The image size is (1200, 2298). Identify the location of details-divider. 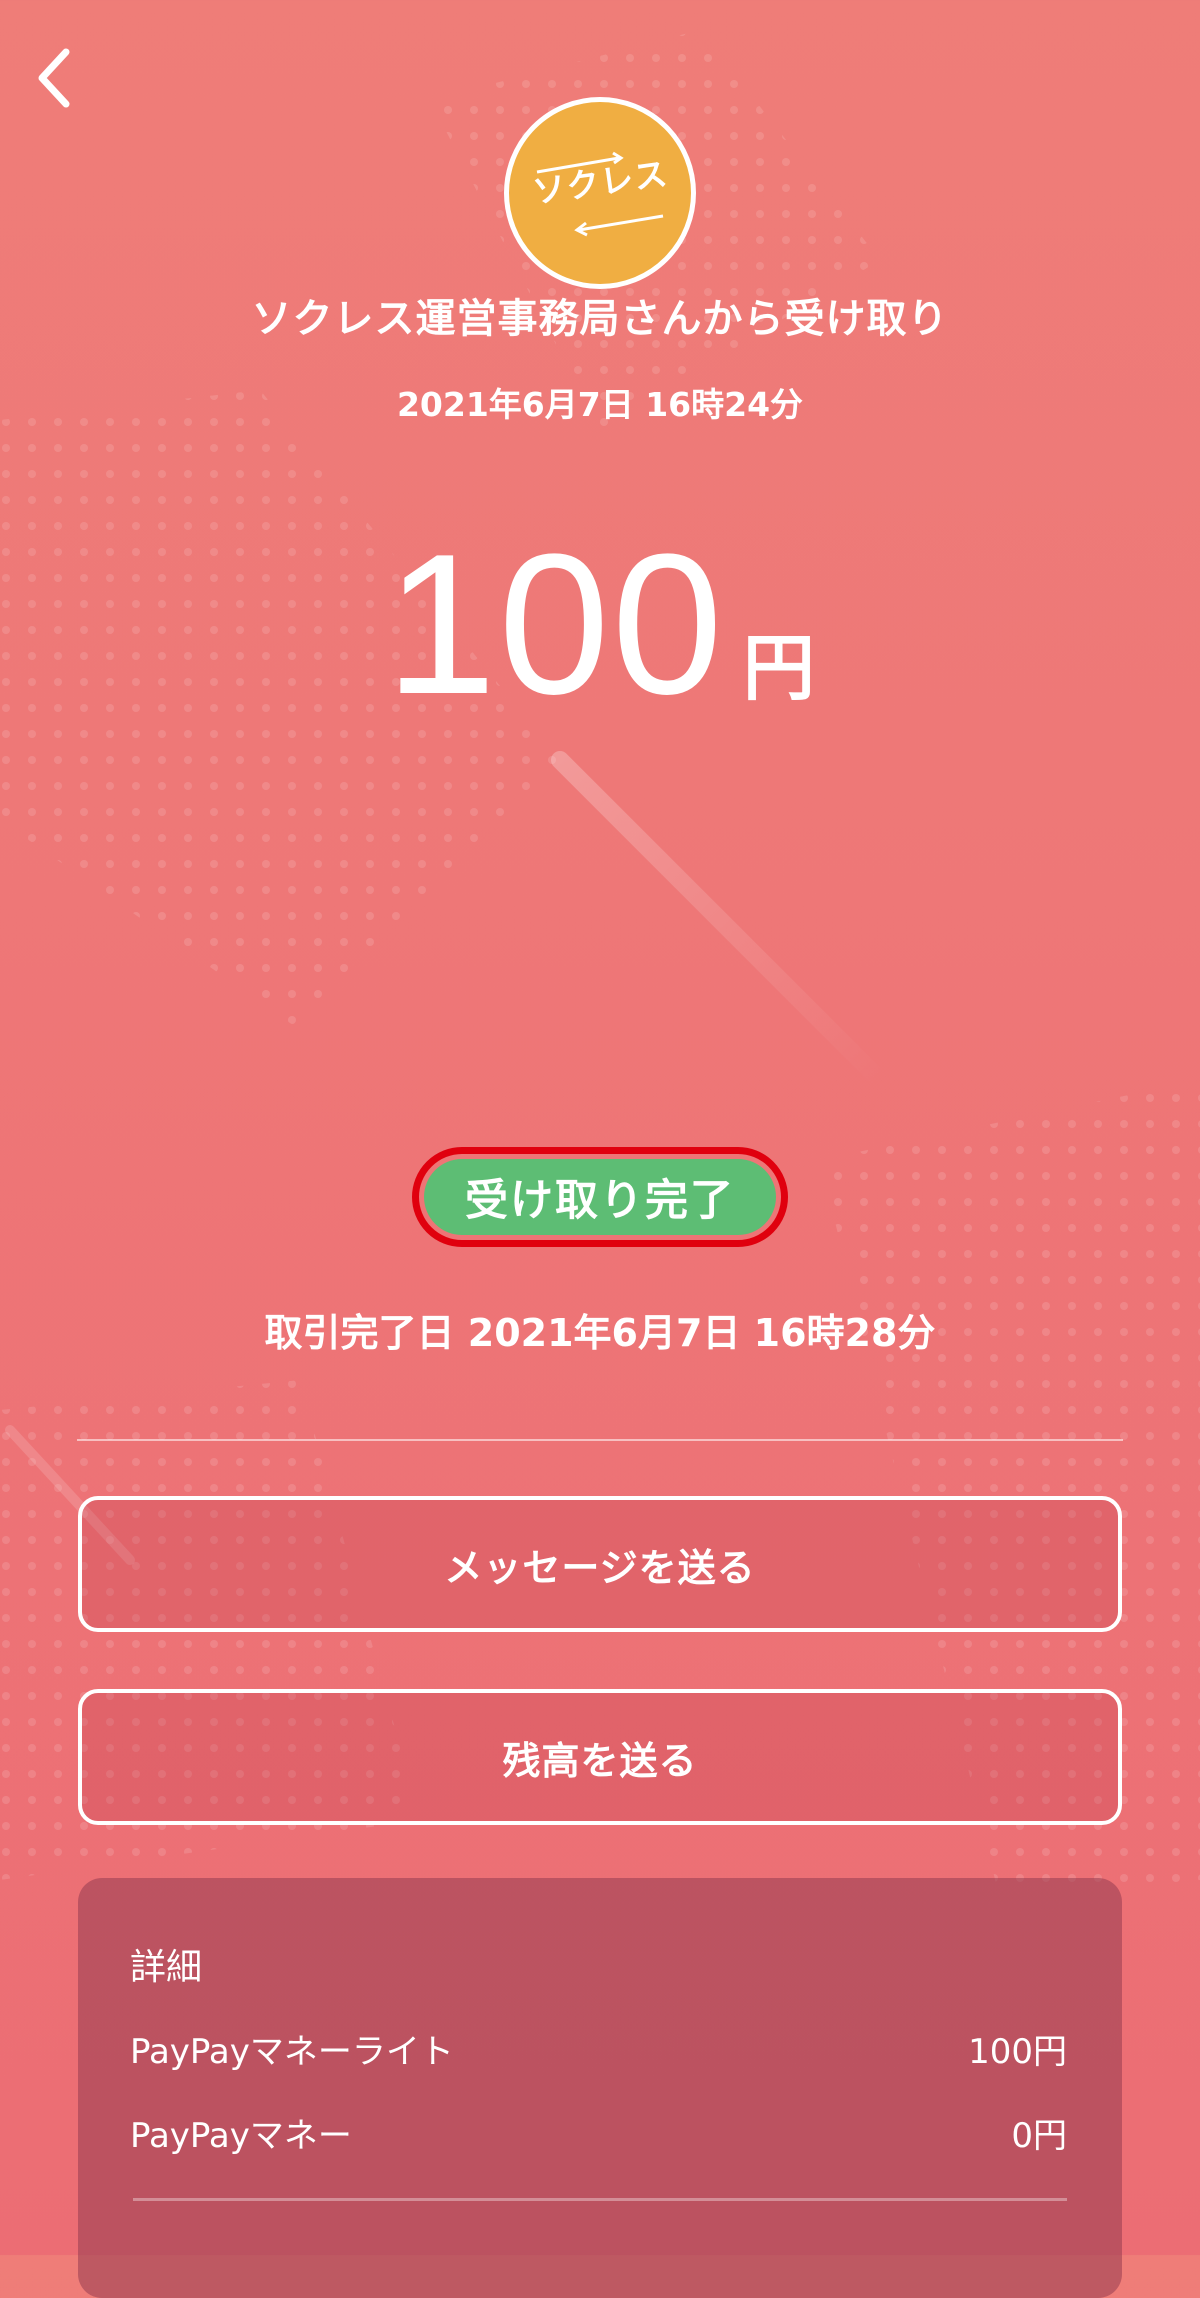
(600, 2199).